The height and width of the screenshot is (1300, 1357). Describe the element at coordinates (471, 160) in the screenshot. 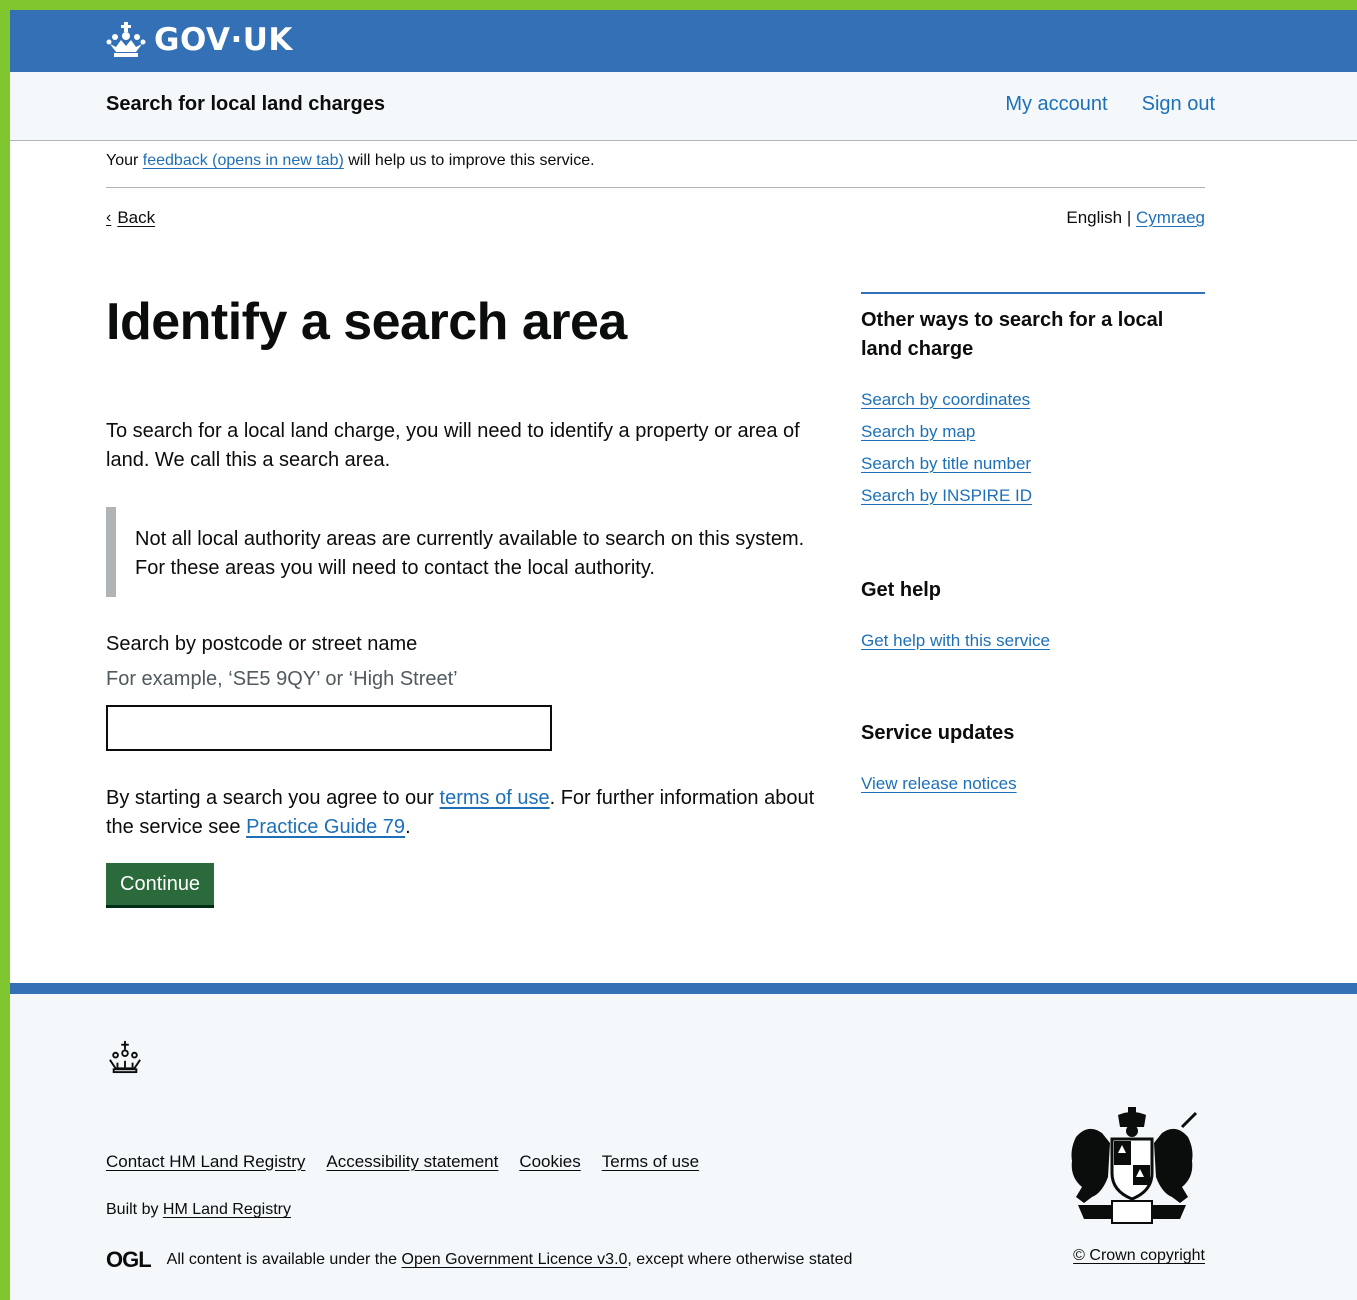

I see `feedback-suffix: will help us to improve this service.` at that location.